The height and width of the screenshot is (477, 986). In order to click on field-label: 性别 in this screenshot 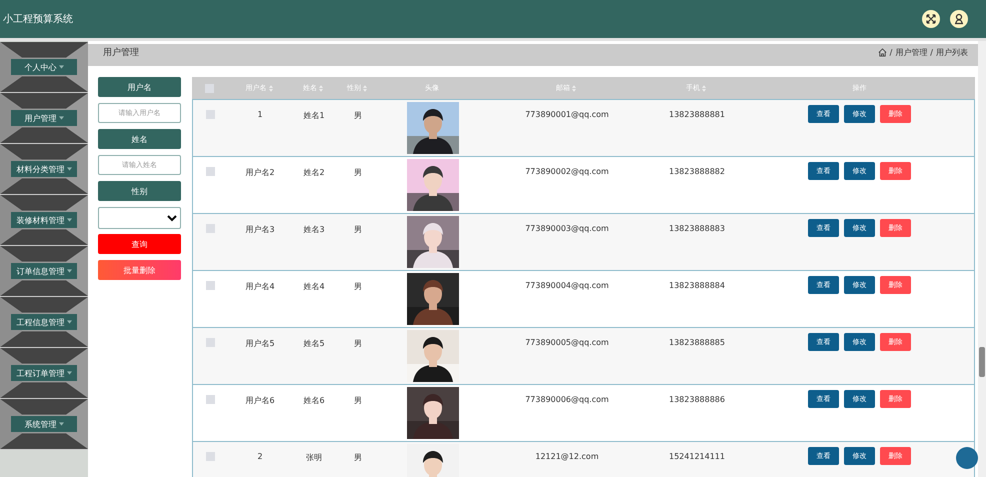, I will do `click(139, 191)`.